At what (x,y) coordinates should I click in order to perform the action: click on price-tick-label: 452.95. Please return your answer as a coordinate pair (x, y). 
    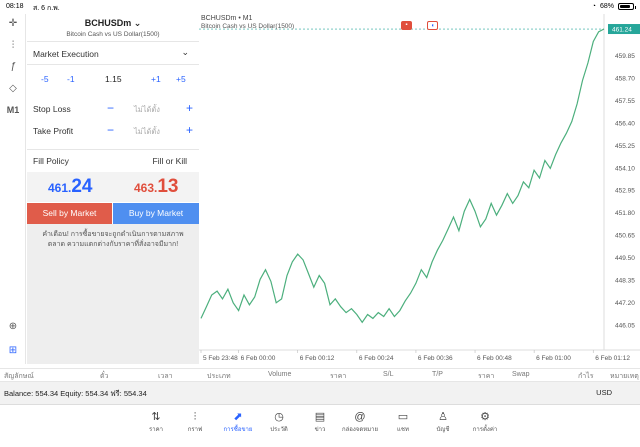
    Looking at the image, I should click on (625, 191).